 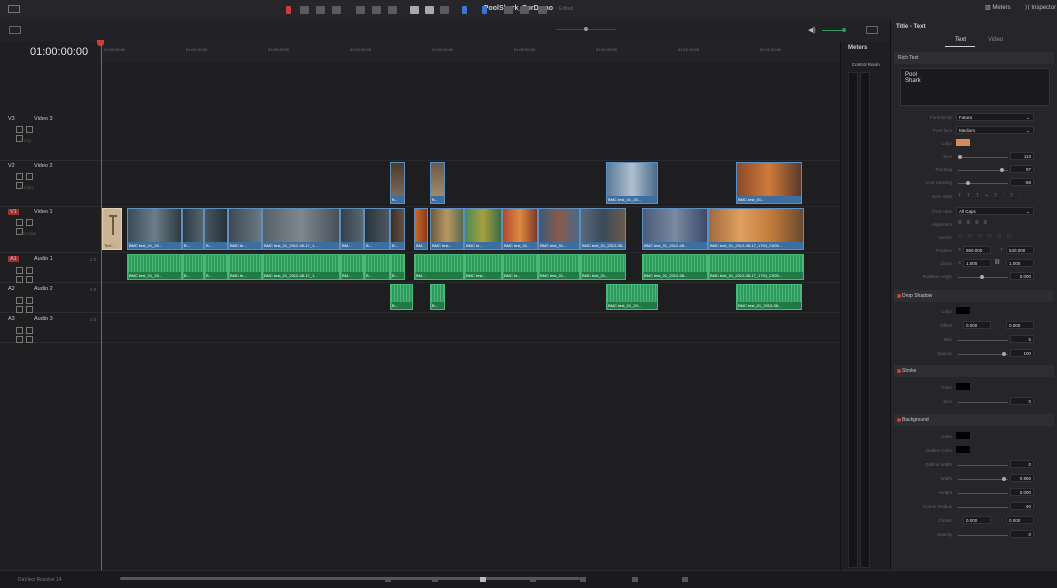 What do you see at coordinates (1004, 479) in the screenshot?
I see `bg-width-knob` at bounding box center [1004, 479].